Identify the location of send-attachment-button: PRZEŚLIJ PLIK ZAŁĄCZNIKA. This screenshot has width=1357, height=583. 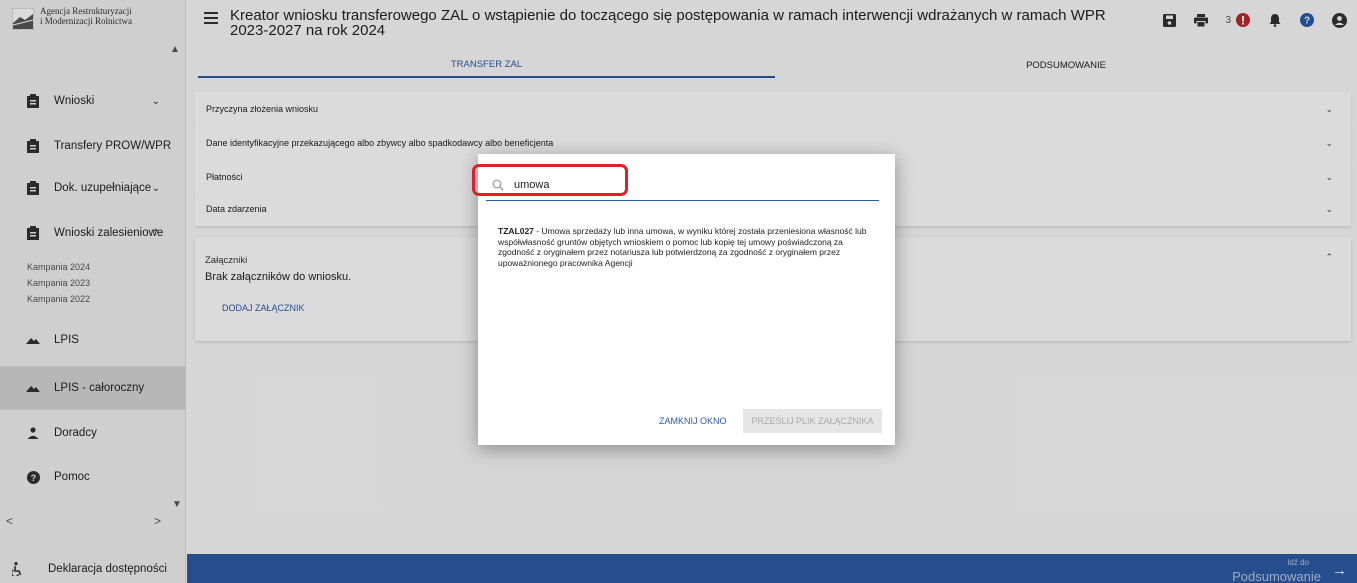
(812, 421).